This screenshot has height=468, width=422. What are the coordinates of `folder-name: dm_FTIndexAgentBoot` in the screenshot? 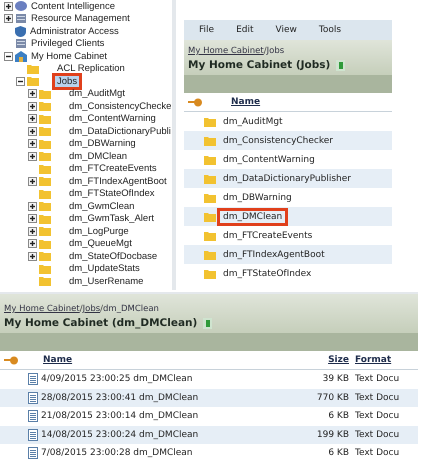 It's located at (274, 254).